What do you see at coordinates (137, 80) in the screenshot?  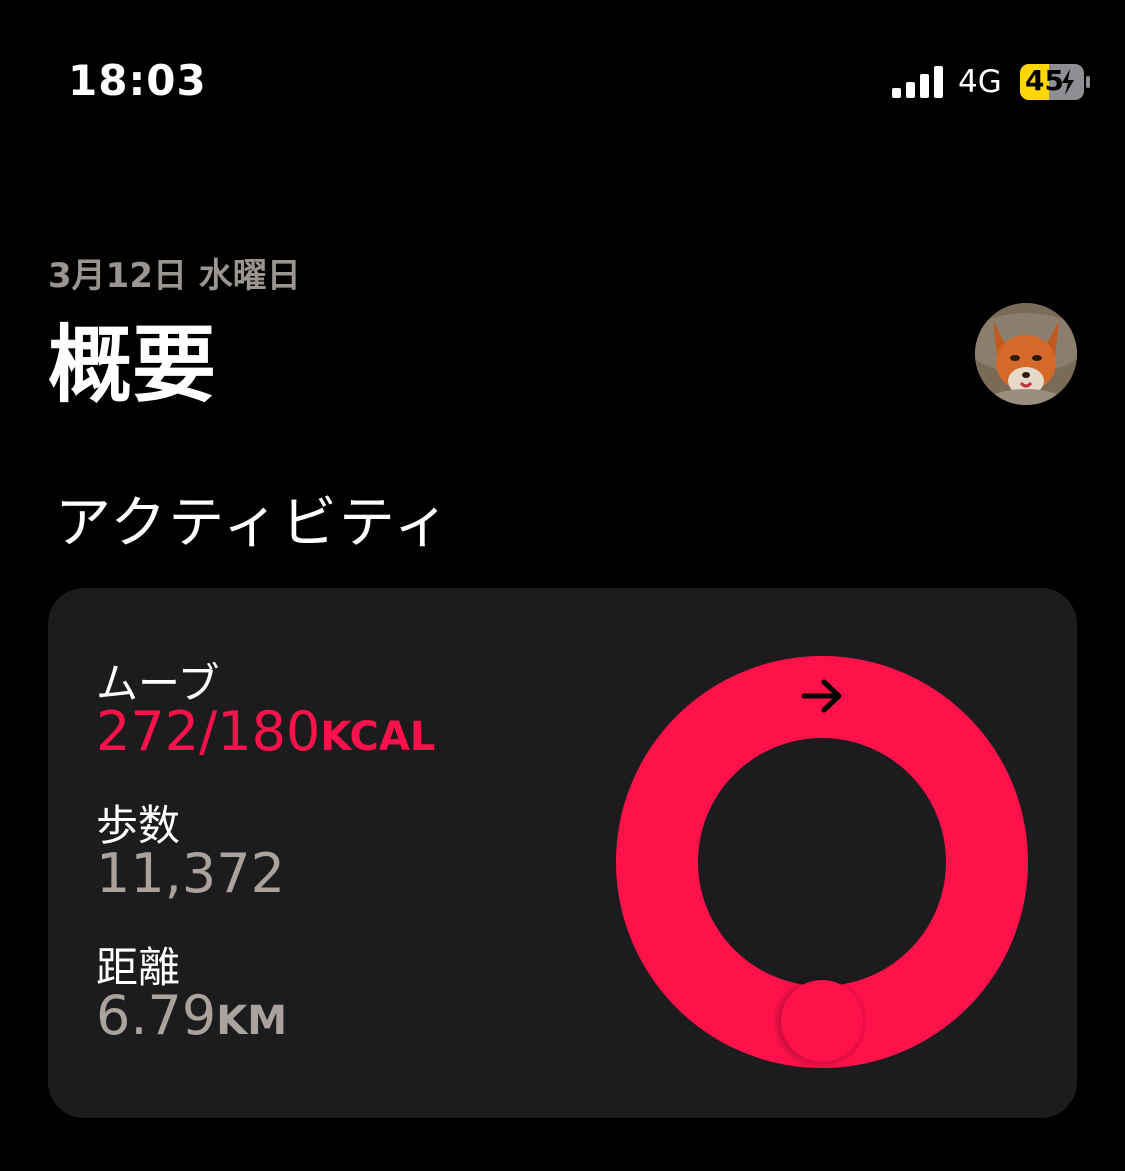 I see `status-time: 18:03` at bounding box center [137, 80].